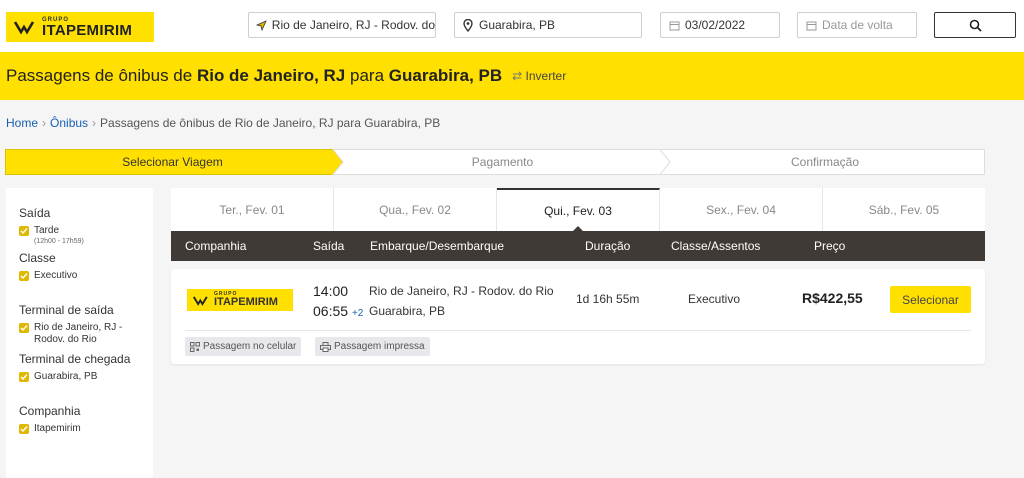  What do you see at coordinates (172, 162) in the screenshot?
I see `step-selecionar-viagem: Selecionar Viagem` at bounding box center [172, 162].